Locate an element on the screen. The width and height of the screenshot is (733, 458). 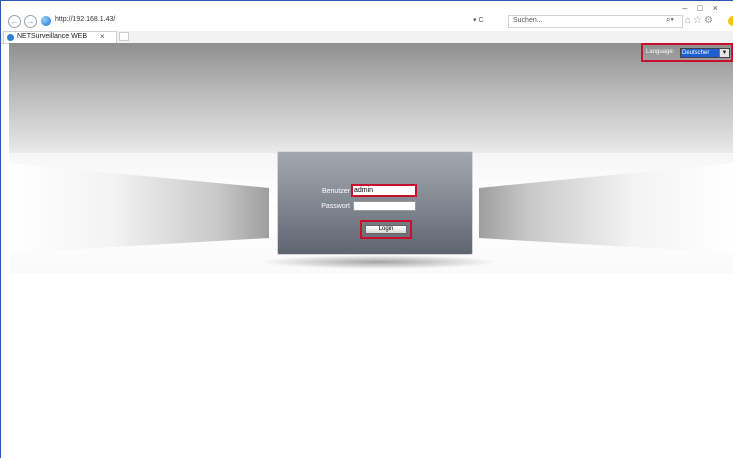
language-label: Language: is located at coordinates (660, 52).